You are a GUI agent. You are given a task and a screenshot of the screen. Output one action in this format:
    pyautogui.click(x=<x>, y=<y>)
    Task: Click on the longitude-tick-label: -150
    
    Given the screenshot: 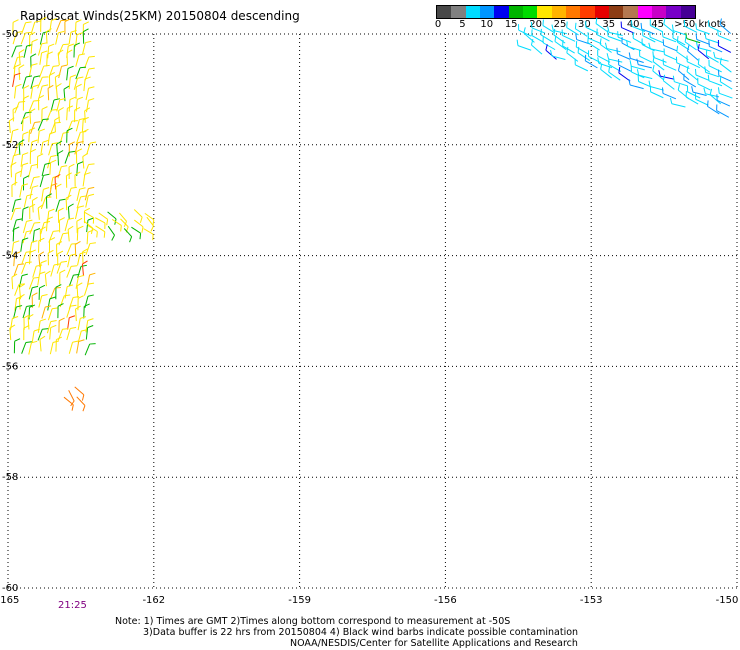 What is the action you would take?
    pyautogui.click(x=727, y=600)
    